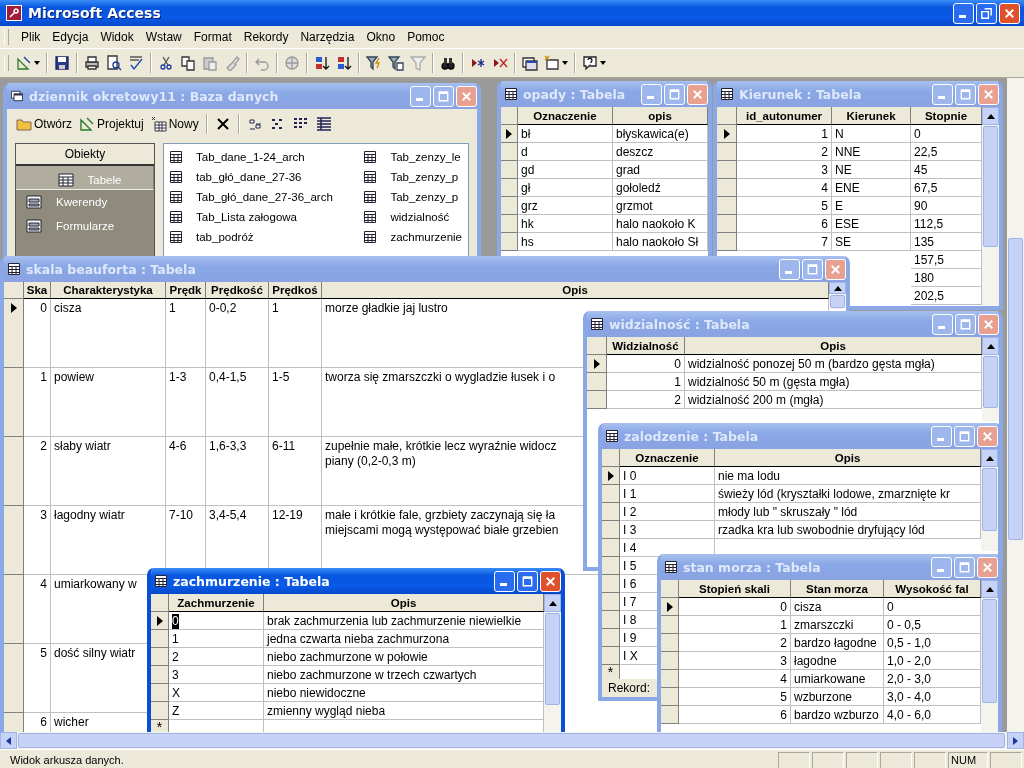  What do you see at coordinates (769, 382) in the screenshot?
I see `table-cell: widzialność 50 m (gęsta mgła)` at bounding box center [769, 382].